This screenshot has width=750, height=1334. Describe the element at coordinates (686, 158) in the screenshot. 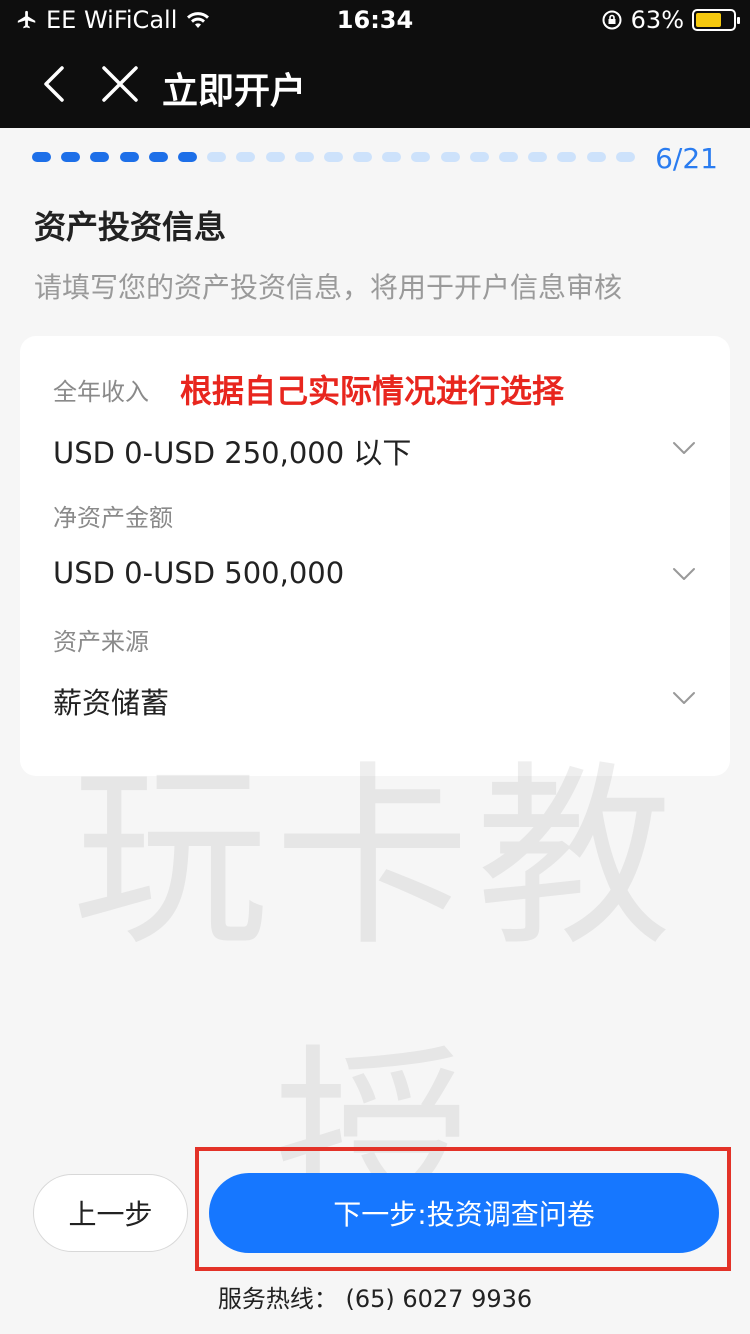

I see `step-counter: 6/21` at that location.